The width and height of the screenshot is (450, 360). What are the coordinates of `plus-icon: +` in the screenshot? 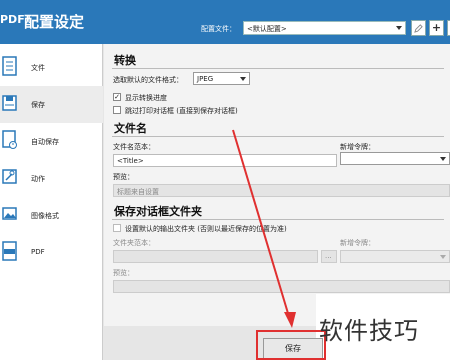 It's located at (436, 27).